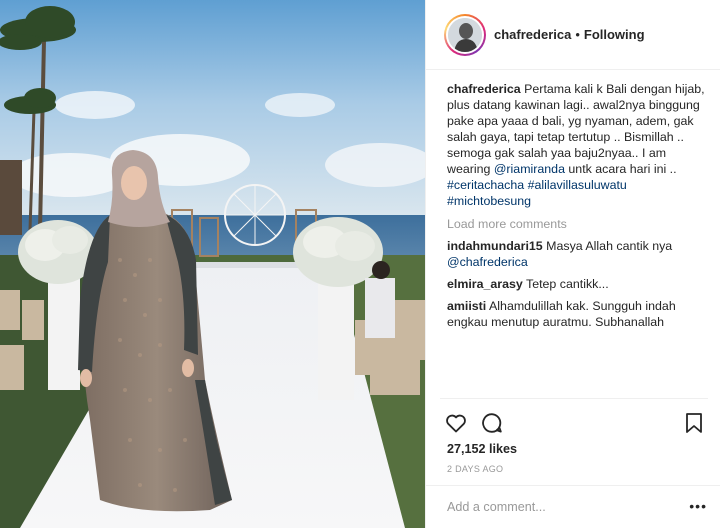 The image size is (720, 528). I want to click on follow-status-button: Following, so click(614, 34).